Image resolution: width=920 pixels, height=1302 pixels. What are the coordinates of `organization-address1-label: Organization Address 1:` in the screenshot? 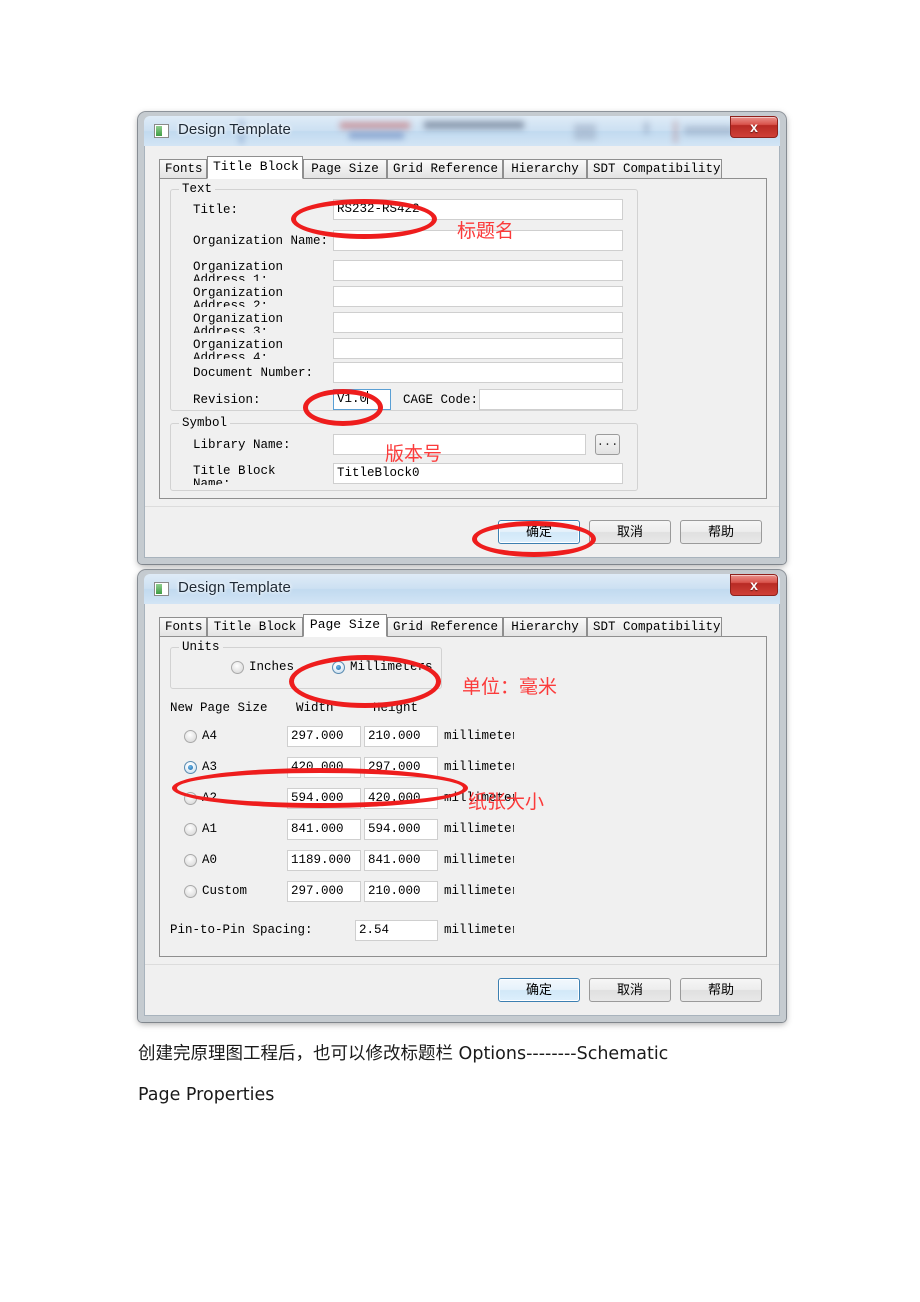 It's located at (238, 271).